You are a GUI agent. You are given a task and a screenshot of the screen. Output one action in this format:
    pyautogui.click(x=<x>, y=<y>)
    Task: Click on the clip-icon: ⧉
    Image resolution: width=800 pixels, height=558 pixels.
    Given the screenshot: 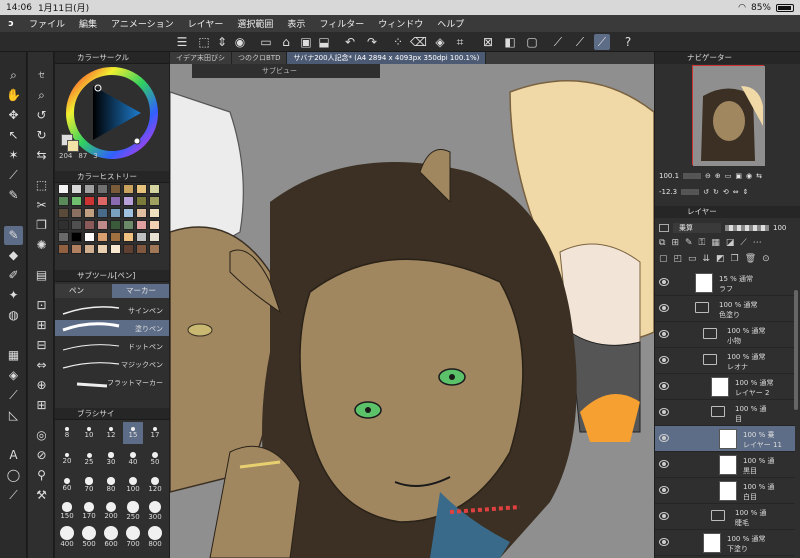 What is the action you would take?
    pyautogui.click(x=662, y=244)
    